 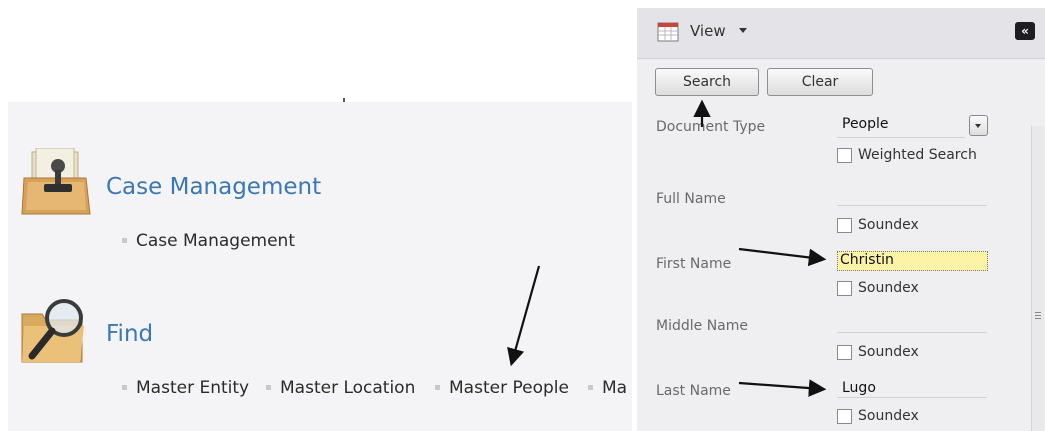 I want to click on middle-name-soundex-label: Soundex, so click(x=888, y=352).